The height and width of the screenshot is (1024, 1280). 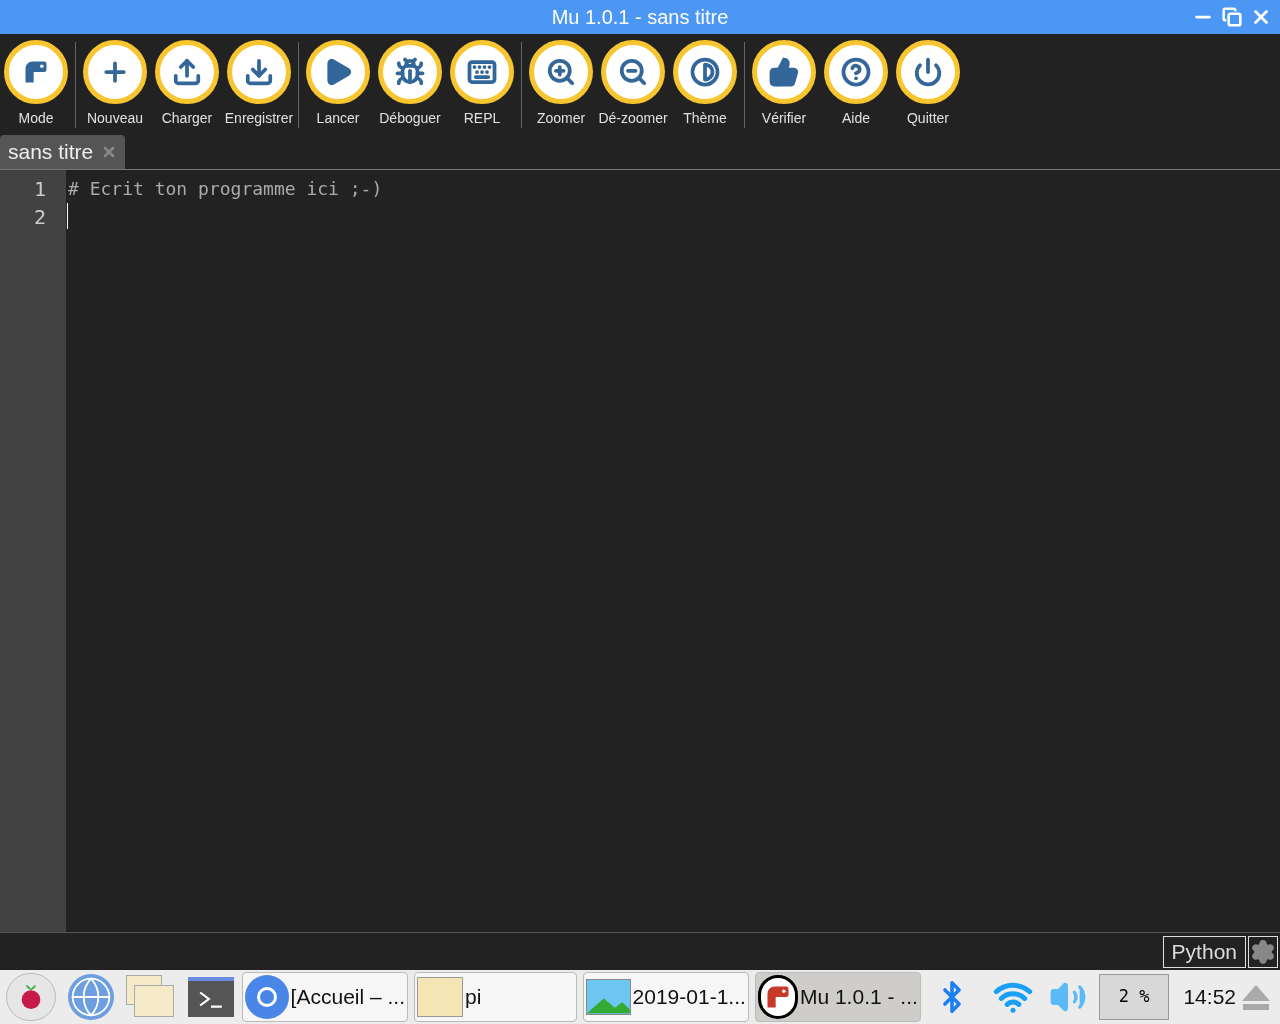 What do you see at coordinates (1134, 997) in the screenshot?
I see `cpu-monitor: 2 %` at bounding box center [1134, 997].